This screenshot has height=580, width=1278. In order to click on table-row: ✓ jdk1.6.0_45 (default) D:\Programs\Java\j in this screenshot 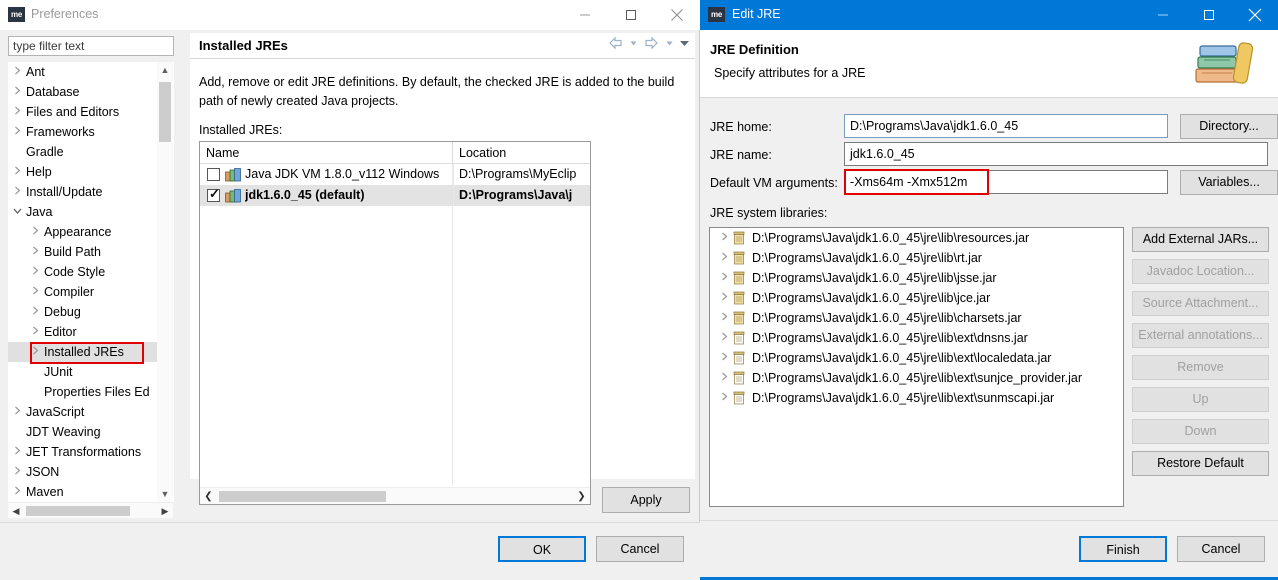, I will do `click(395, 195)`.